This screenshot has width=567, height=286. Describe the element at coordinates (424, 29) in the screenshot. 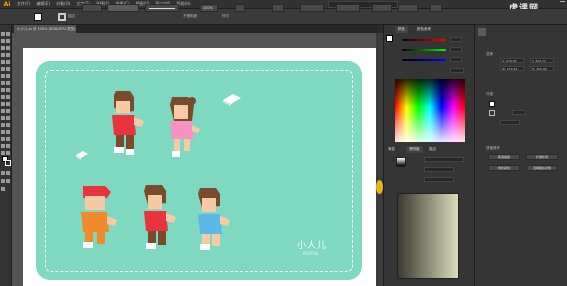

I see `tab-color-guide: 颜色参考` at that location.